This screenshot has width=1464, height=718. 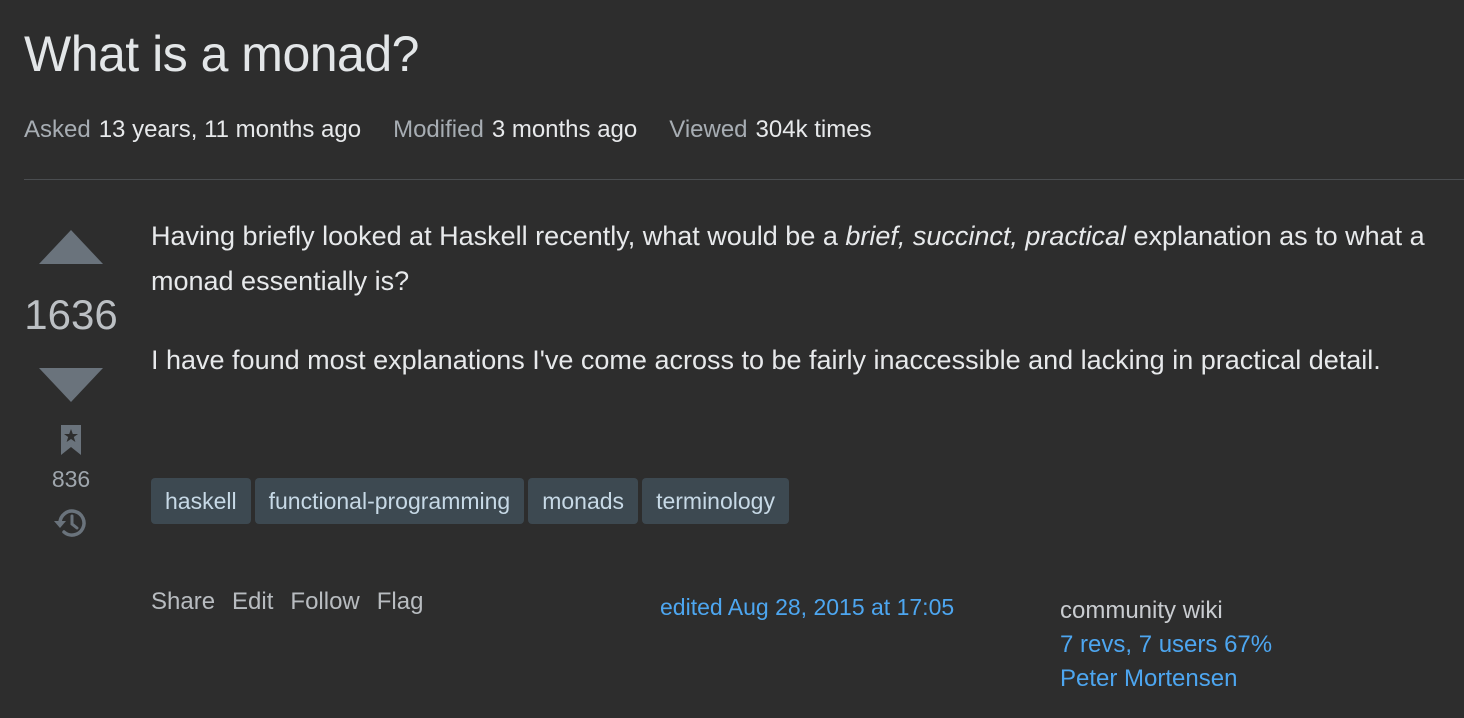 I want to click on upvote-button, so click(x=71, y=247).